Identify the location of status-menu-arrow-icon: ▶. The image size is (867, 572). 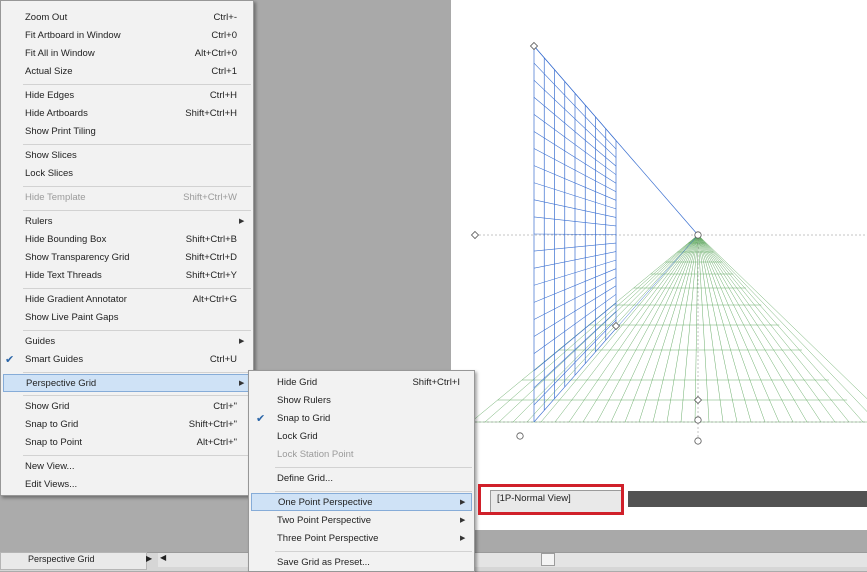
(149, 558).